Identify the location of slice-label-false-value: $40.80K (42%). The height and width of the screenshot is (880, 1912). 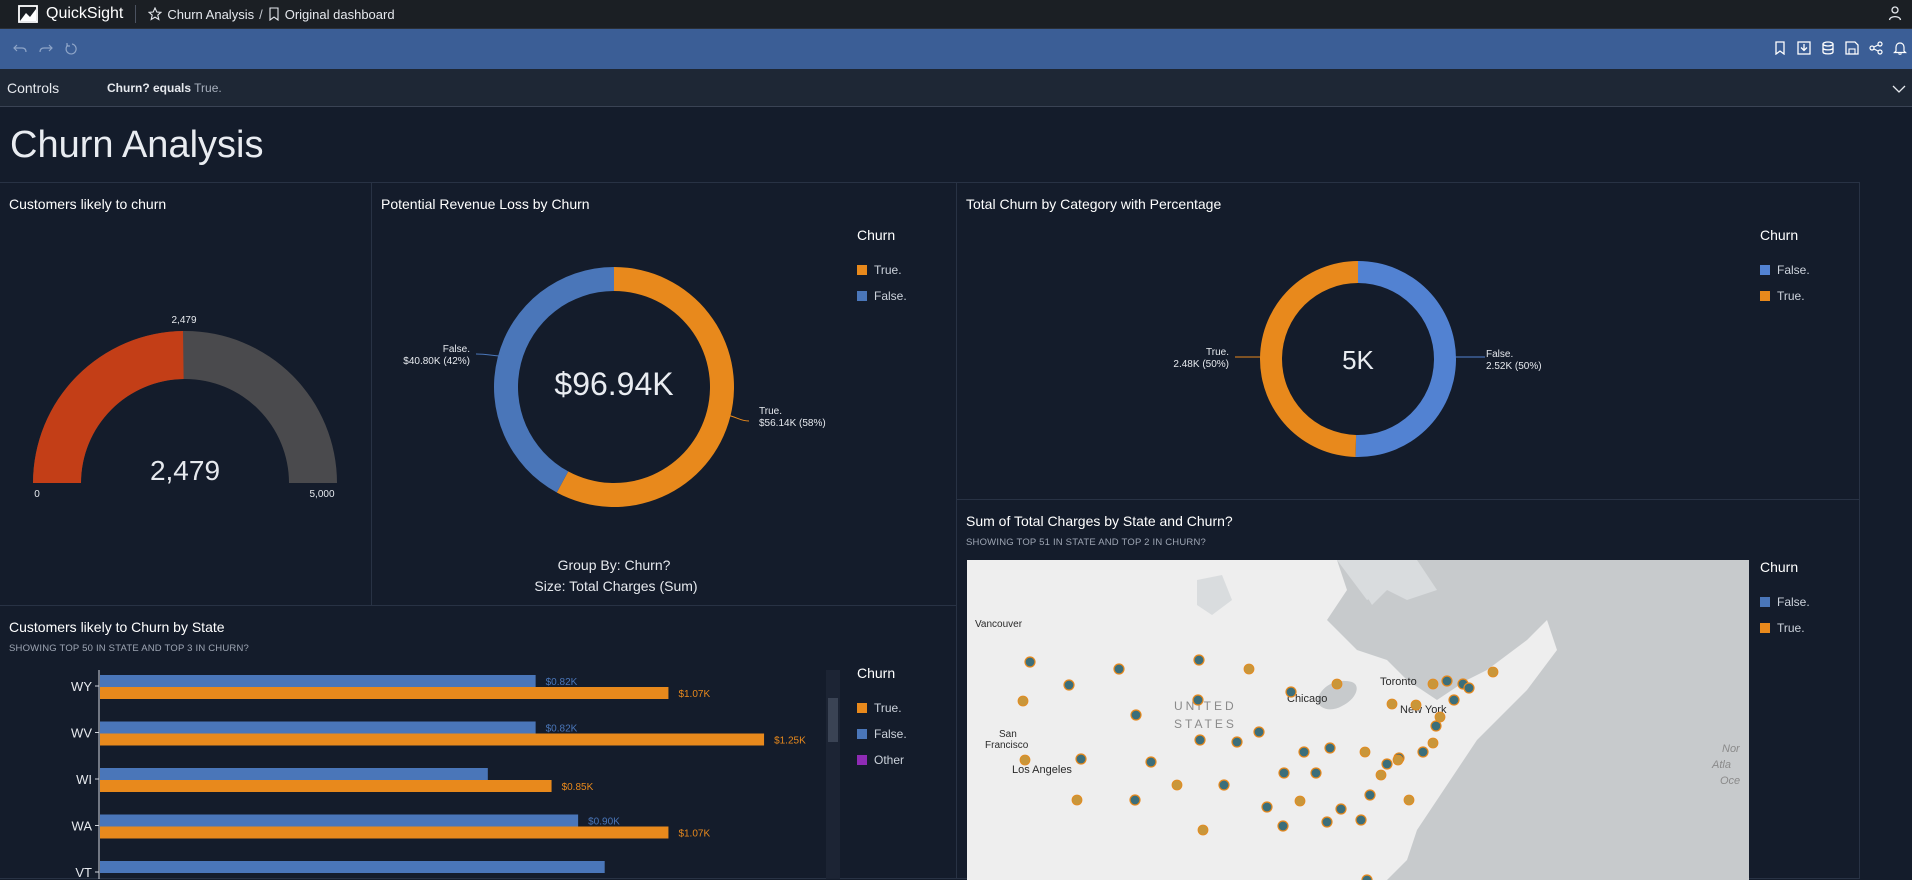
(436, 361).